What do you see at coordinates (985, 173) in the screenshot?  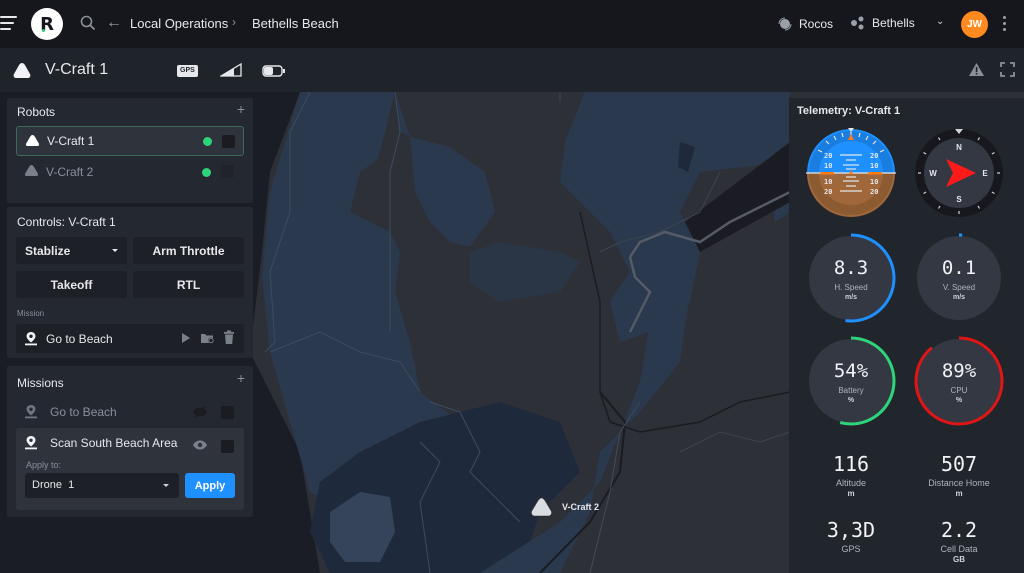 I see `compass-label-e: E` at bounding box center [985, 173].